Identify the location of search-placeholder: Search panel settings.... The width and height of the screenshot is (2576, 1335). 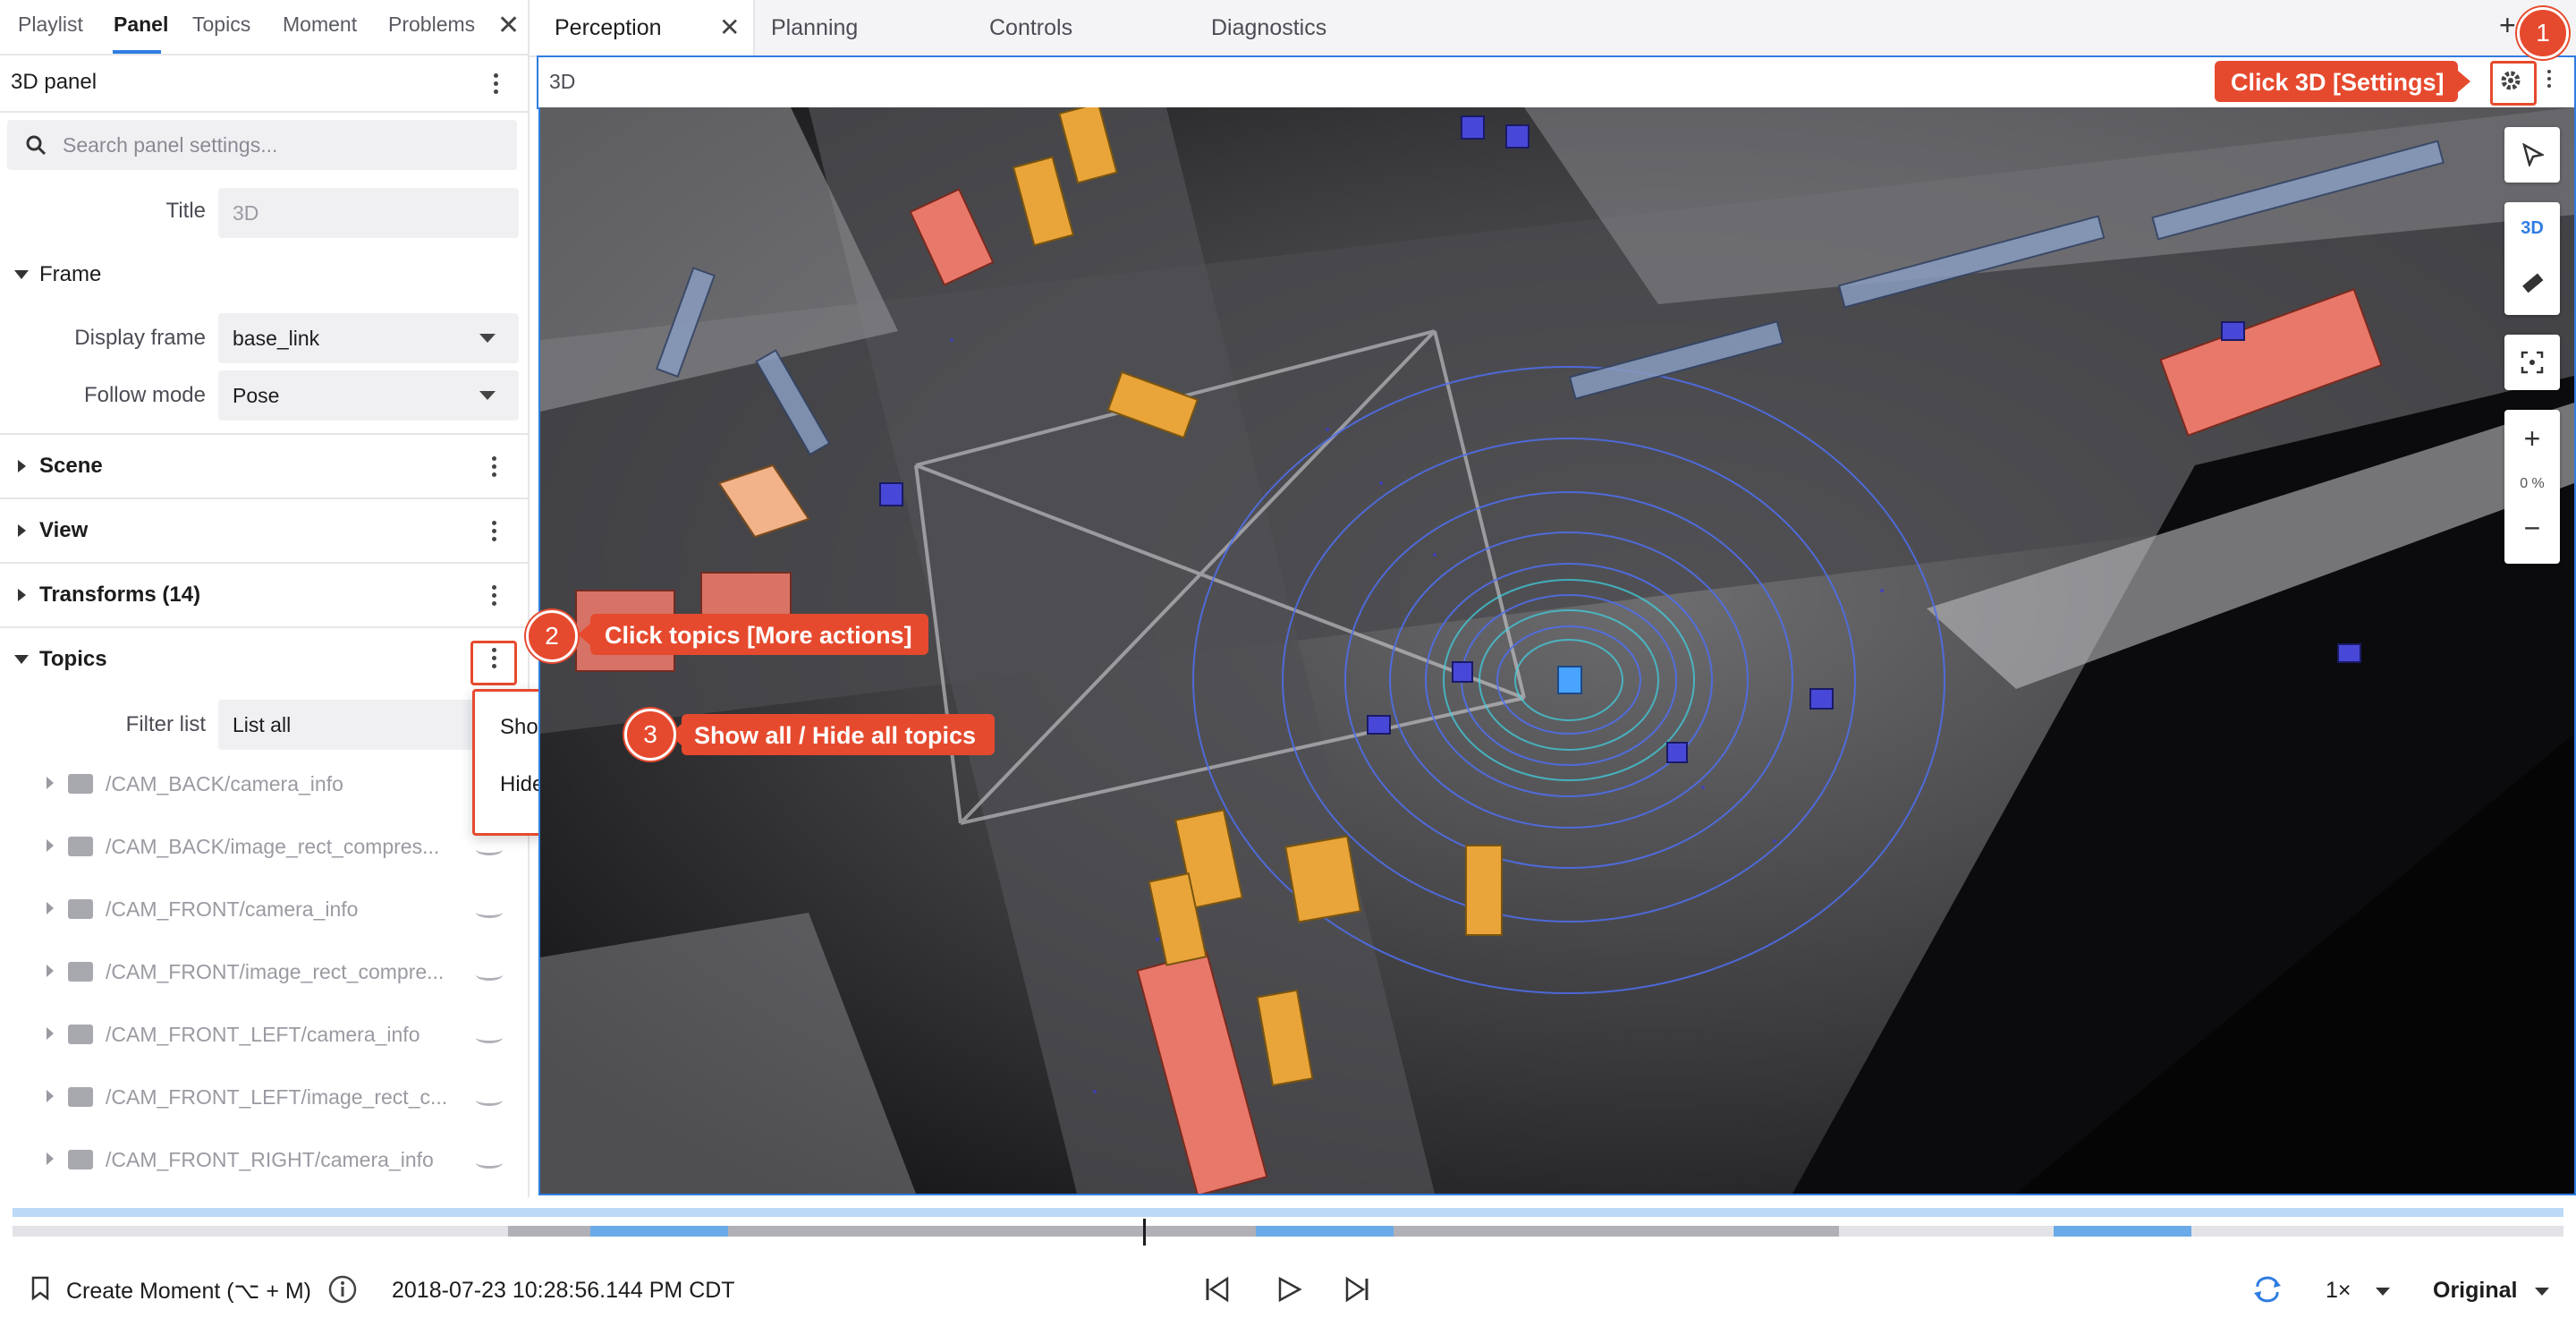
(170, 145).